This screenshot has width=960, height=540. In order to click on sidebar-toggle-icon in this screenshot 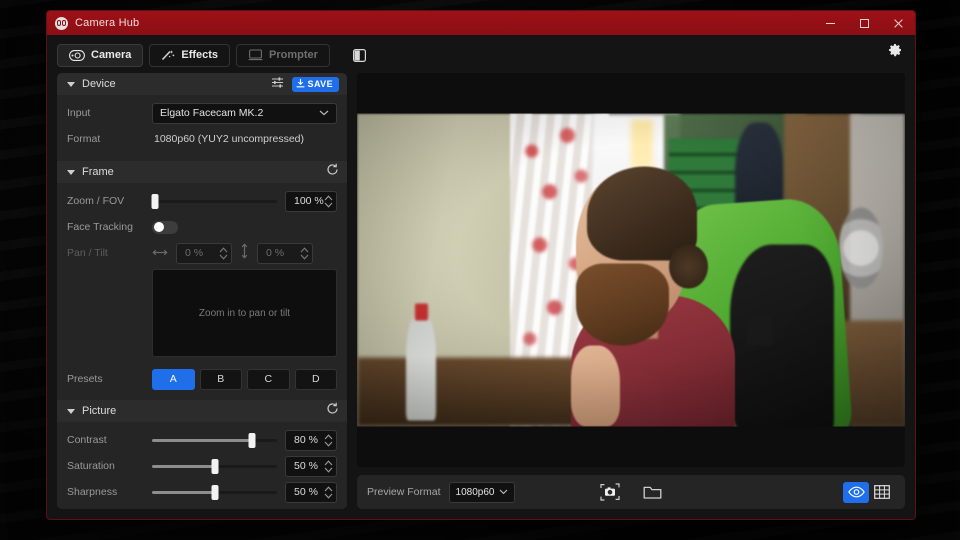, I will do `click(360, 55)`.